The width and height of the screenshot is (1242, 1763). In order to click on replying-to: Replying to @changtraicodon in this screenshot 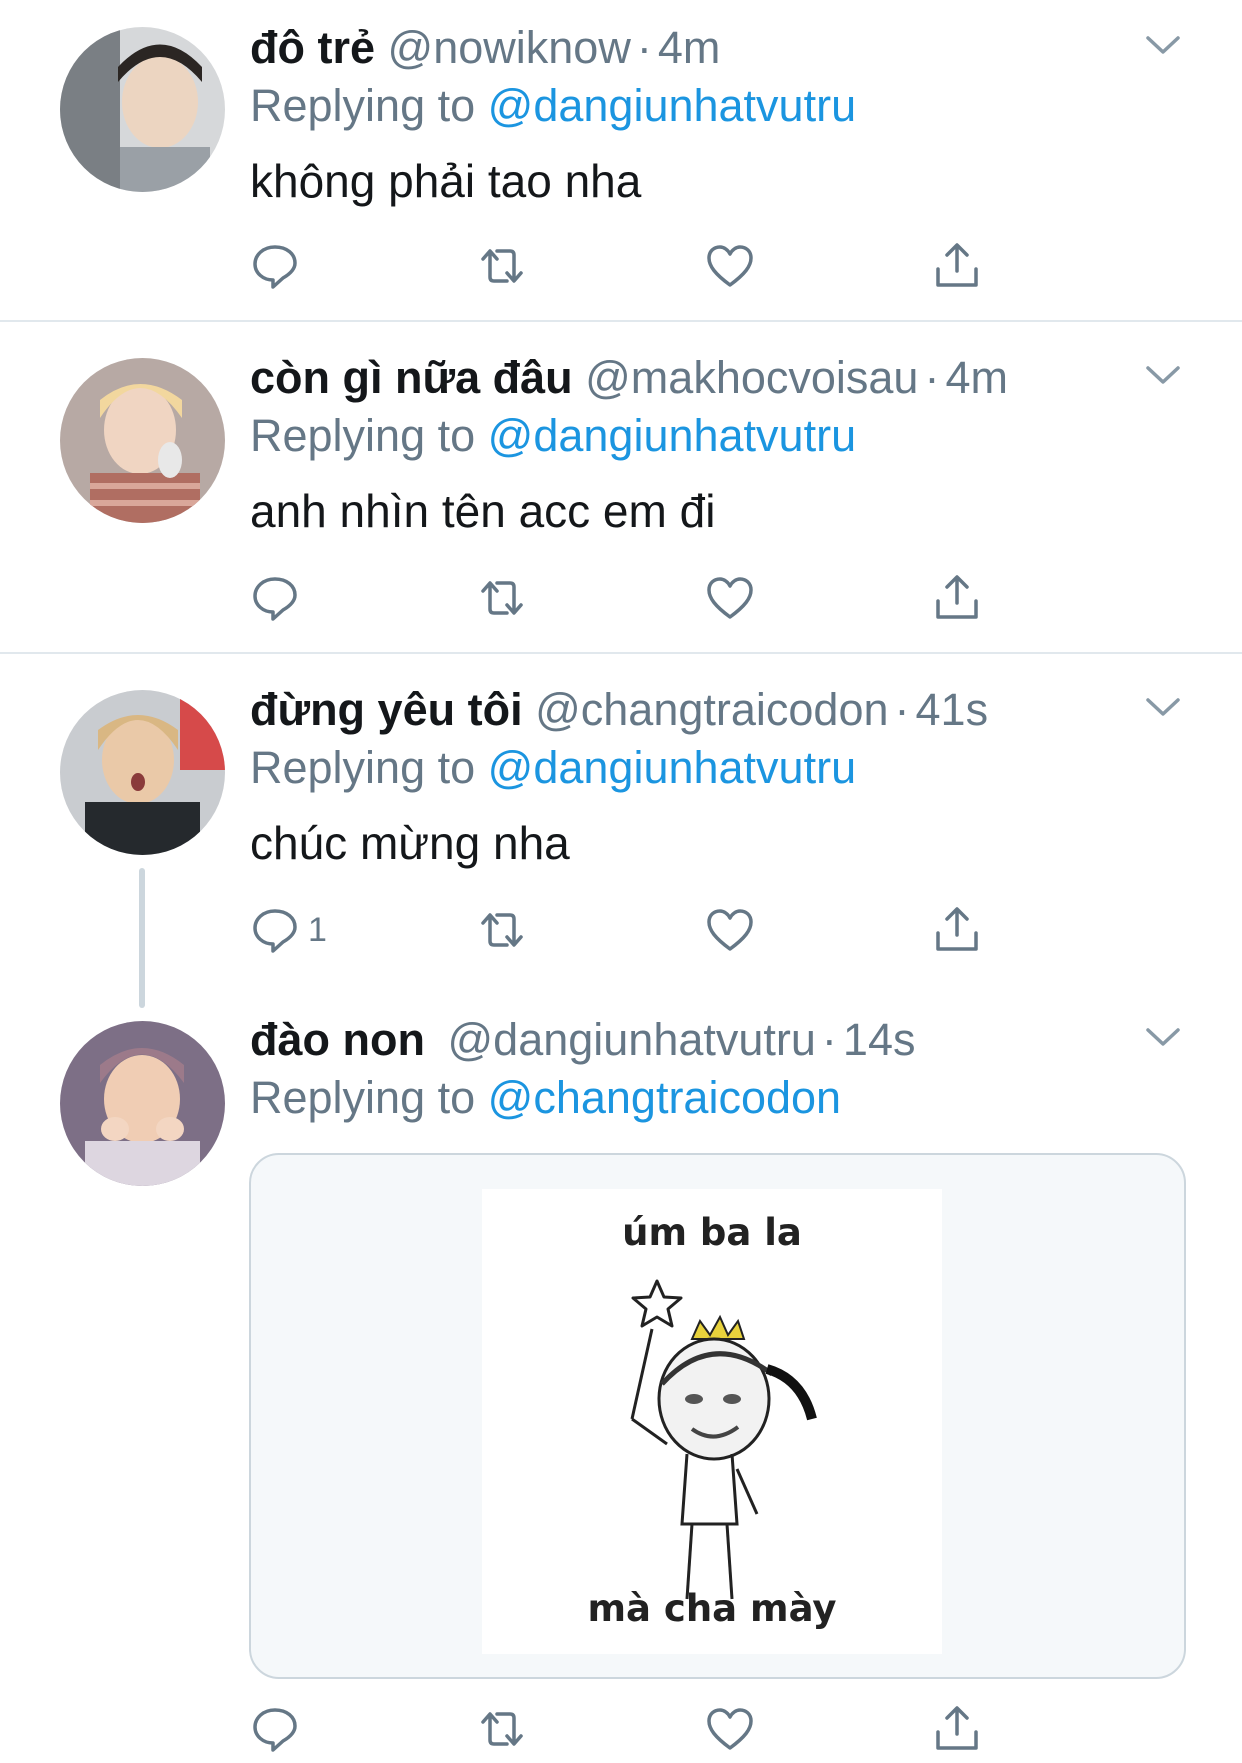, I will do `click(545, 1098)`.